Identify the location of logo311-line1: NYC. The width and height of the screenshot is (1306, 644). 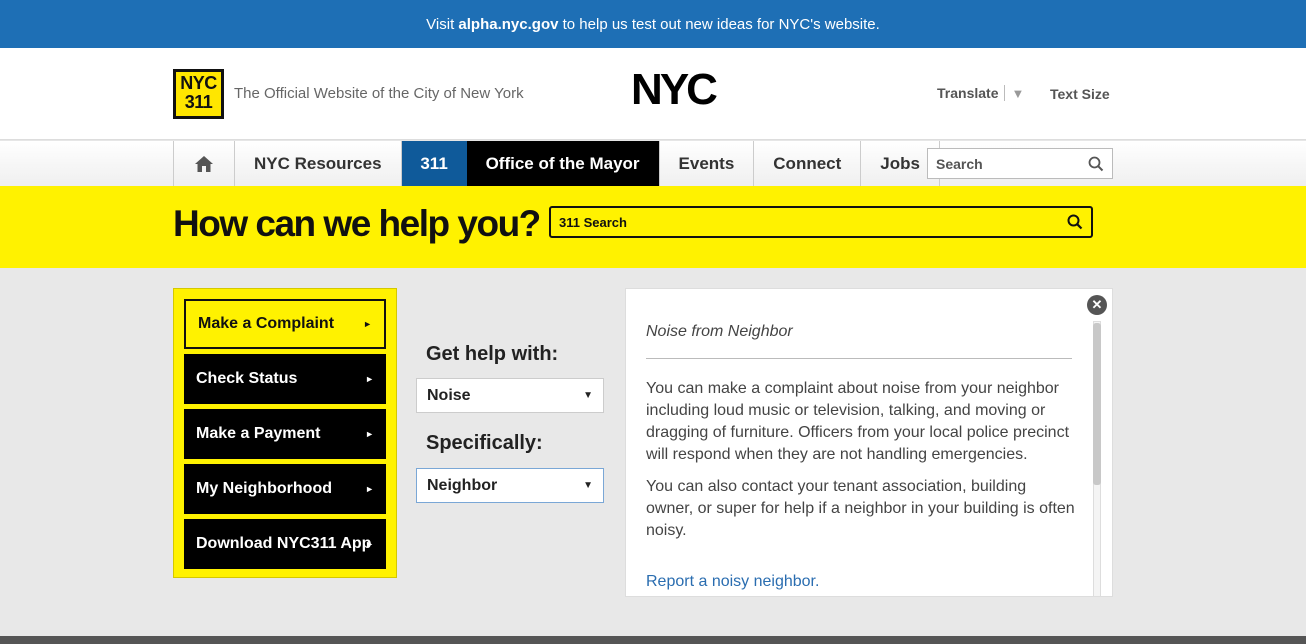
(198, 83).